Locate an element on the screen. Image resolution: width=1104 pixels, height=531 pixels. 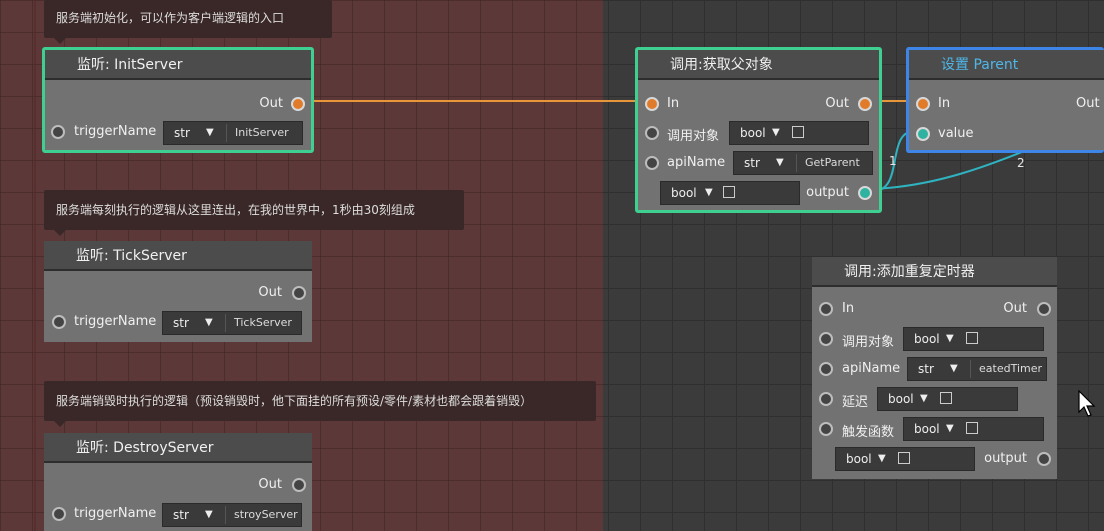
set-parent-value-label: value is located at coordinates (956, 133).